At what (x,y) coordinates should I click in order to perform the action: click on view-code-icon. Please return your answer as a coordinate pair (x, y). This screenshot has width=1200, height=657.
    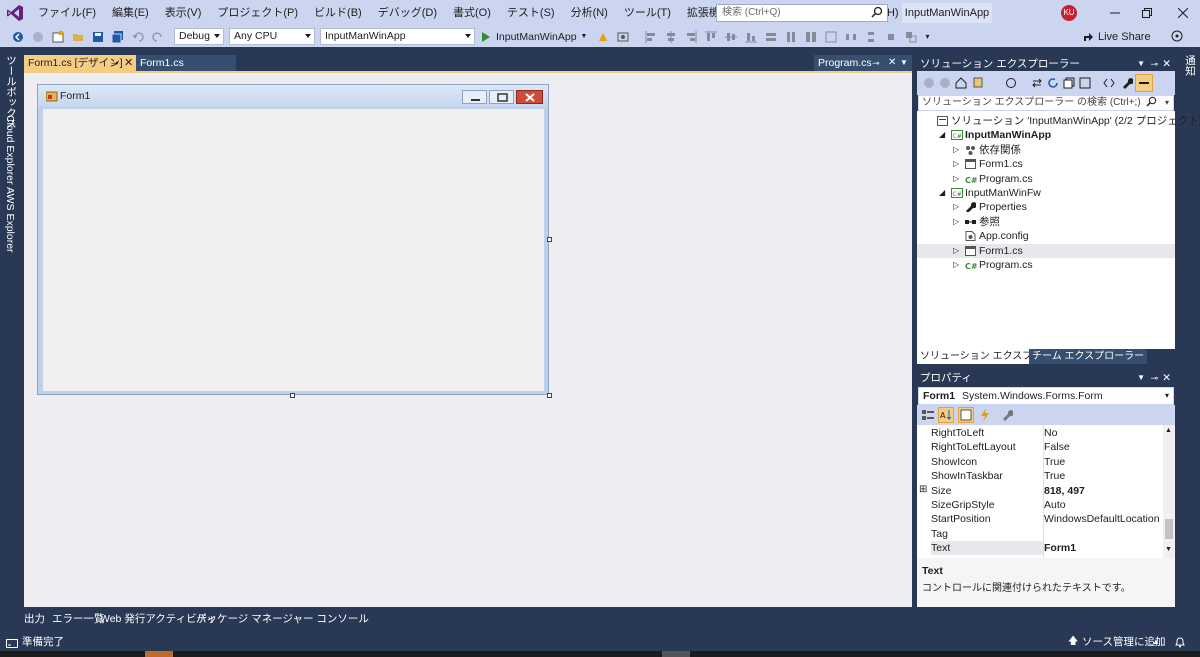
    Looking at the image, I should click on (1109, 83).